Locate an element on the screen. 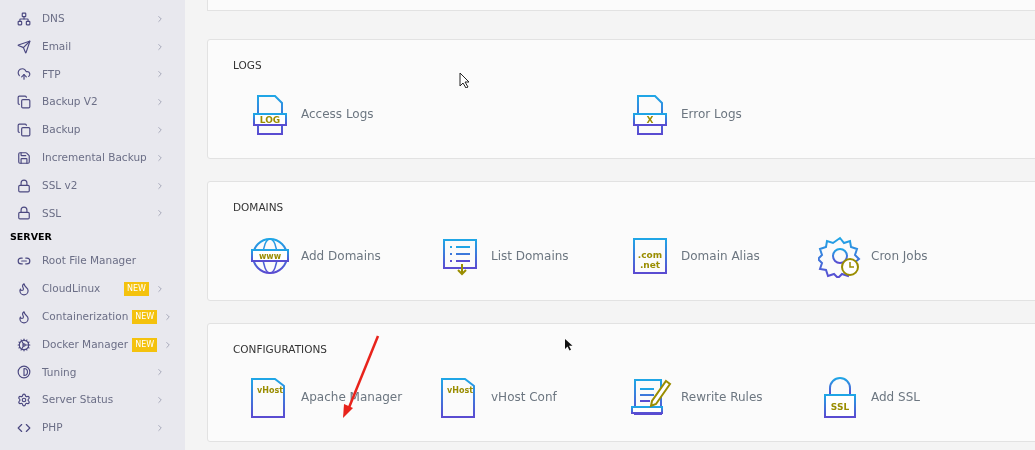 The height and width of the screenshot is (450, 1035). sidebar-item: Email is located at coordinates (92, 46).